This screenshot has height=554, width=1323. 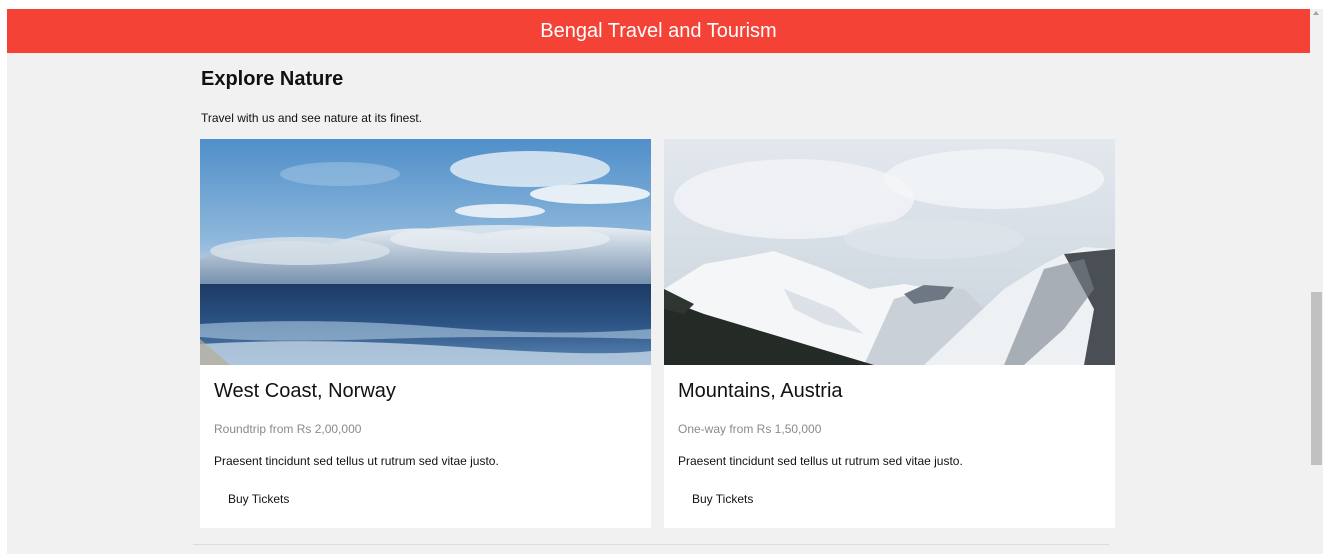 What do you see at coordinates (1316, 13) in the screenshot?
I see `scroll-up-arrow-icon` at bounding box center [1316, 13].